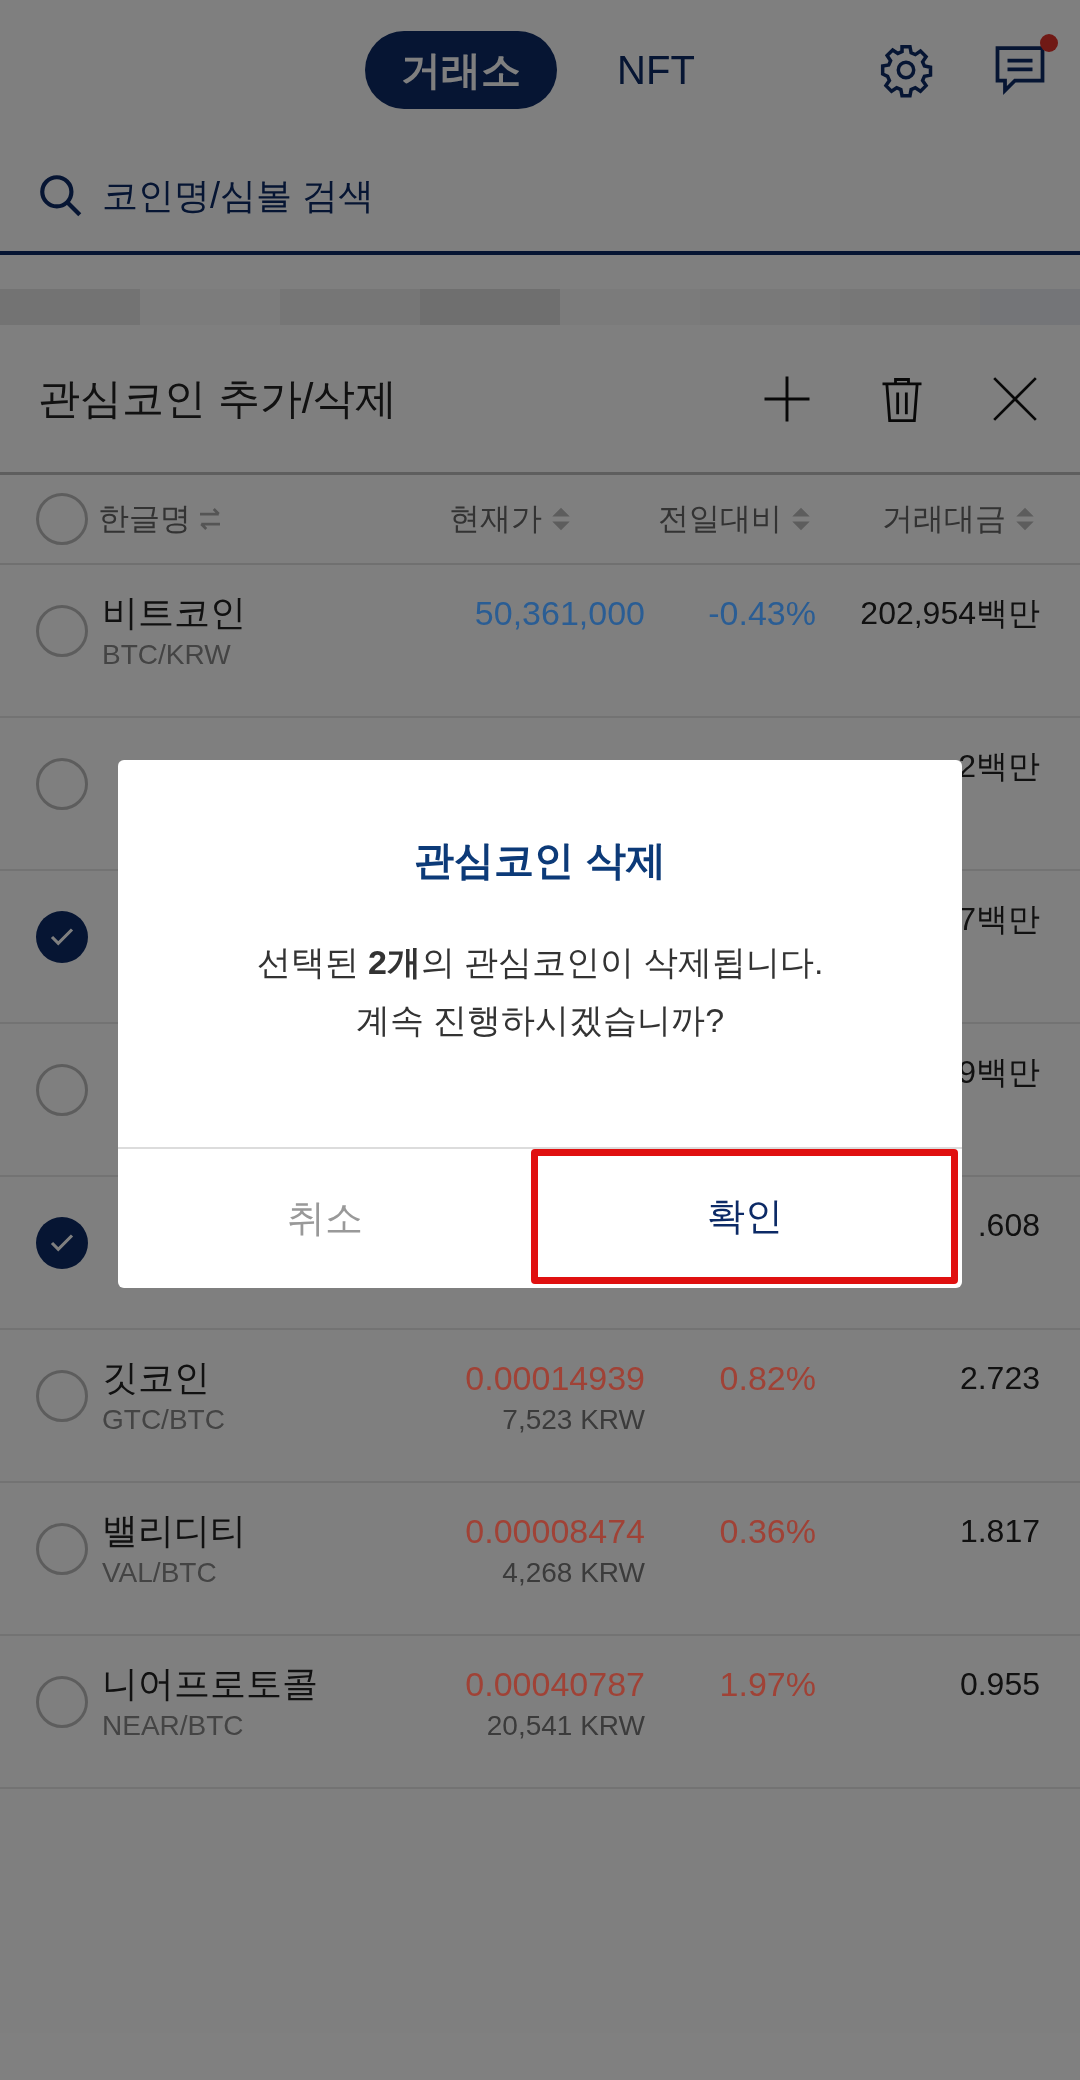 The width and height of the screenshot is (1080, 2080). I want to click on coin-pair: VAL/BTC, so click(160, 1573).